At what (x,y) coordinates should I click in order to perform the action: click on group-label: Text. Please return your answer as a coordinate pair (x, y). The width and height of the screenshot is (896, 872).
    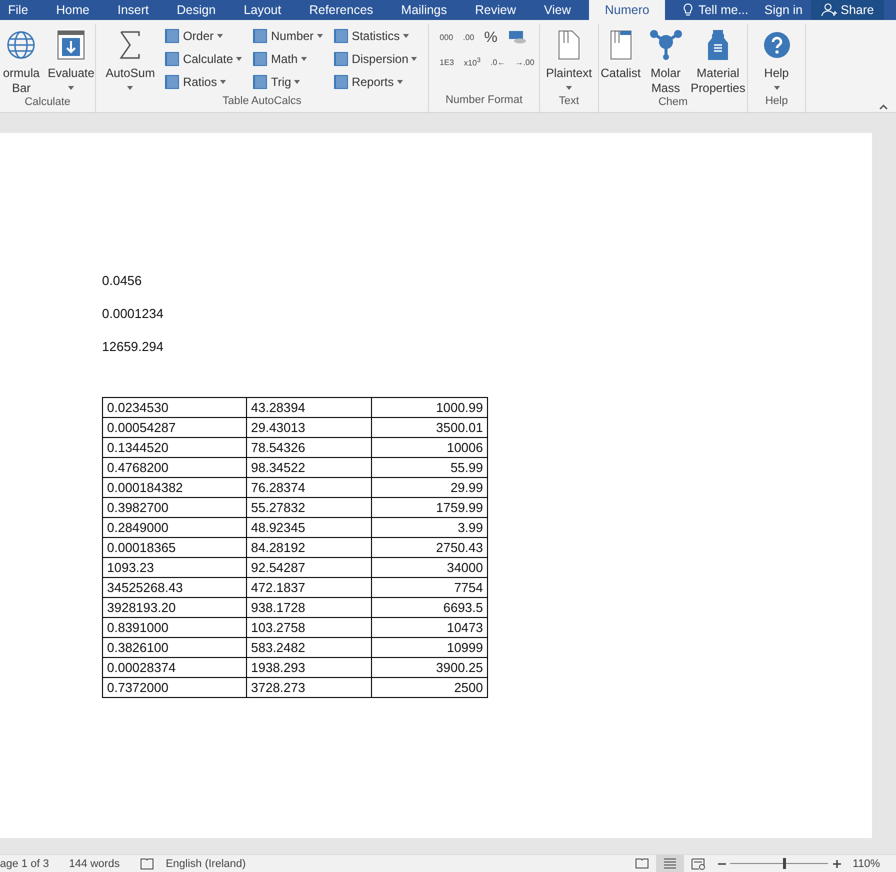
    Looking at the image, I should click on (569, 102).